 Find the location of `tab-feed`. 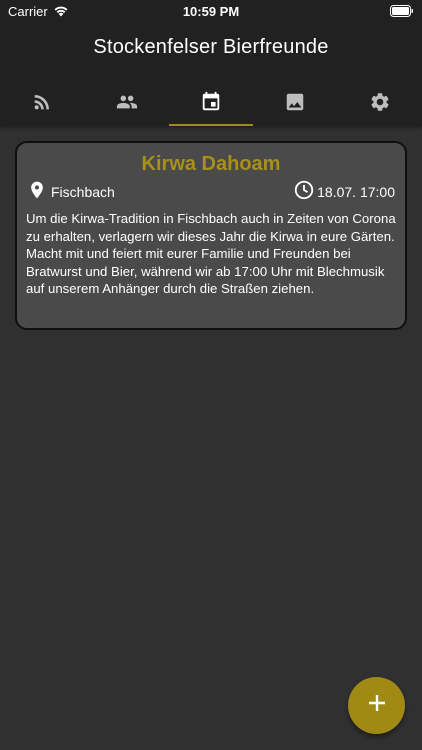

tab-feed is located at coordinates (42, 104).